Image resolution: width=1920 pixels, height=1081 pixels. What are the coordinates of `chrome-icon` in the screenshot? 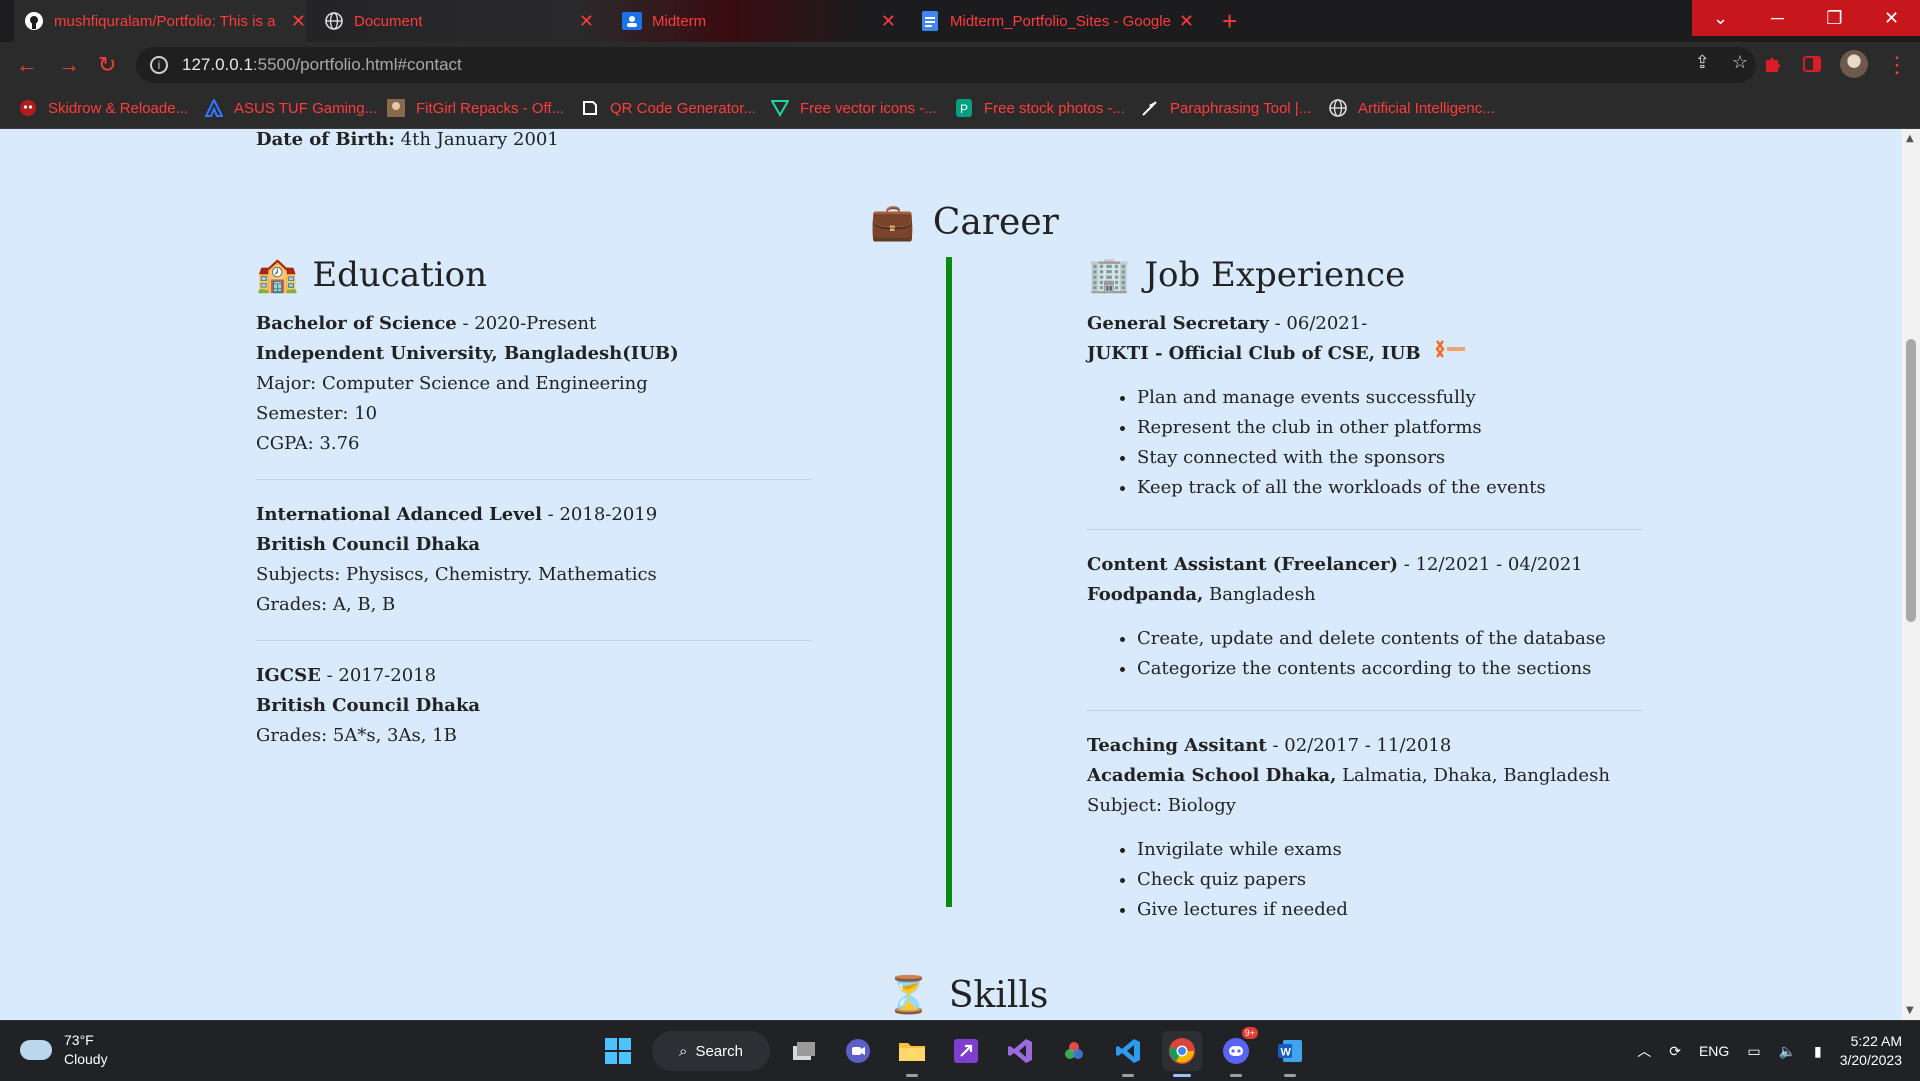 It's located at (1182, 1054).